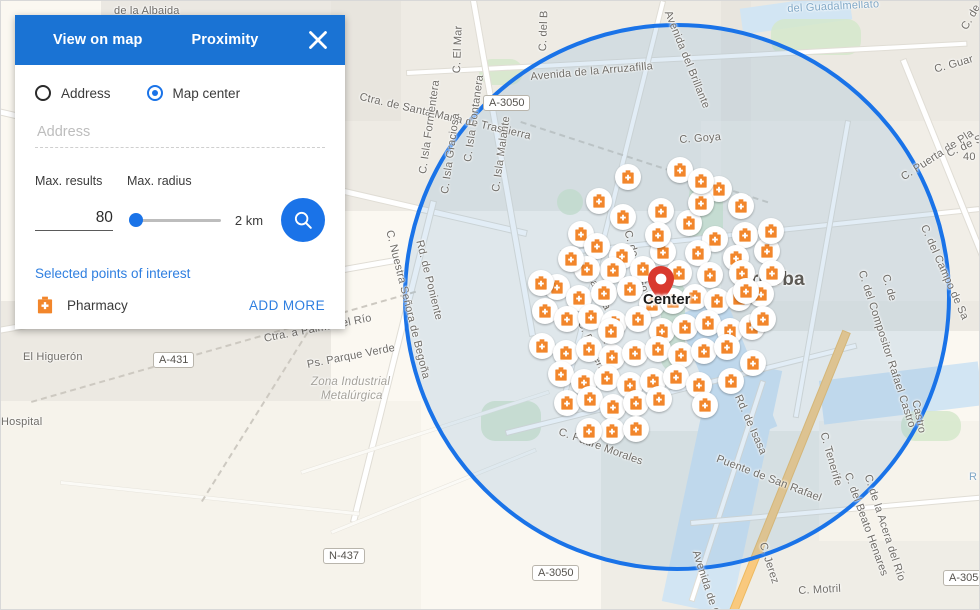  What do you see at coordinates (182, 132) in the screenshot?
I see `address-input` at bounding box center [182, 132].